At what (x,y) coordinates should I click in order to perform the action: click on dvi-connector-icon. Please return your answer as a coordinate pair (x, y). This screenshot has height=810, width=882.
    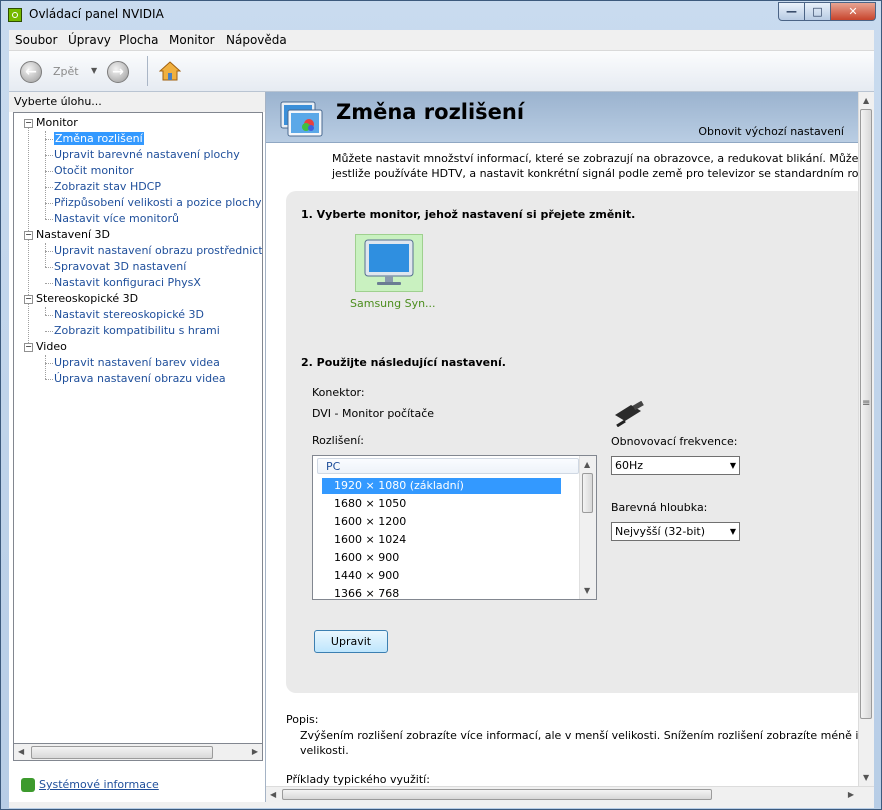
    Looking at the image, I should click on (629, 414).